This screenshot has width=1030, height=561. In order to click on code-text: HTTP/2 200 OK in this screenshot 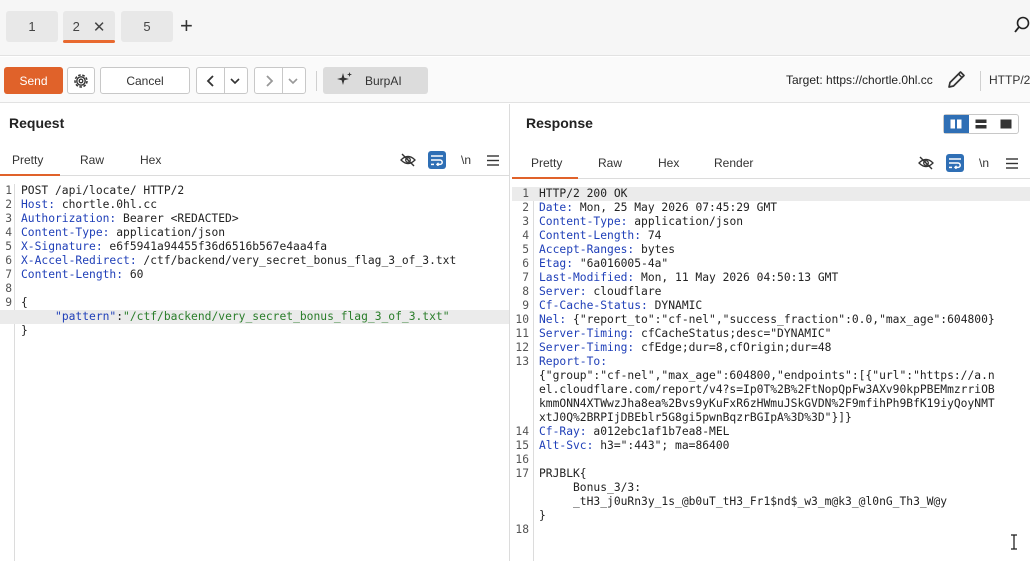, I will do `click(583, 194)`.